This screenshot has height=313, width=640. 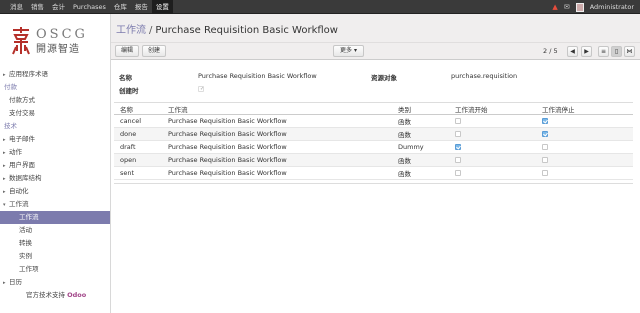 I want to click on sidebar-item-label: 电子邮件, so click(x=22, y=139).